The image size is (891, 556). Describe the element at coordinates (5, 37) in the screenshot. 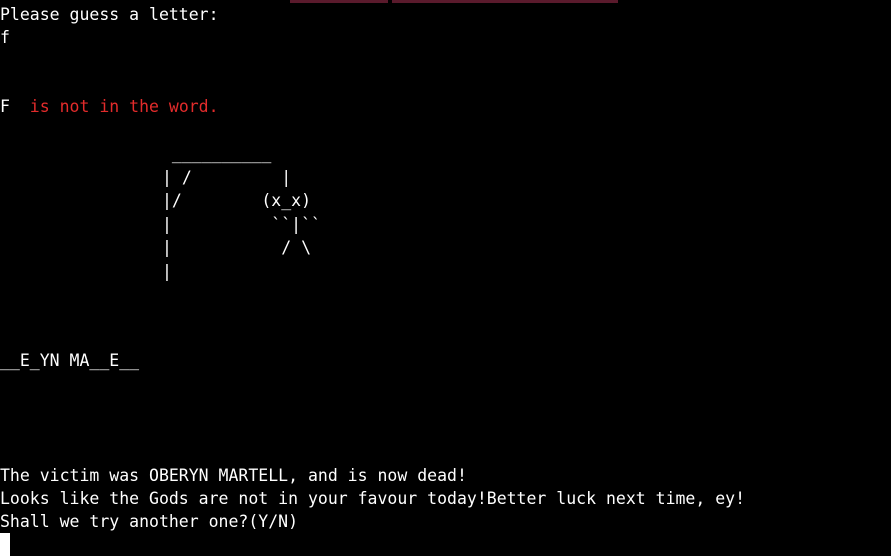

I see `guess-input-echo: f` at that location.